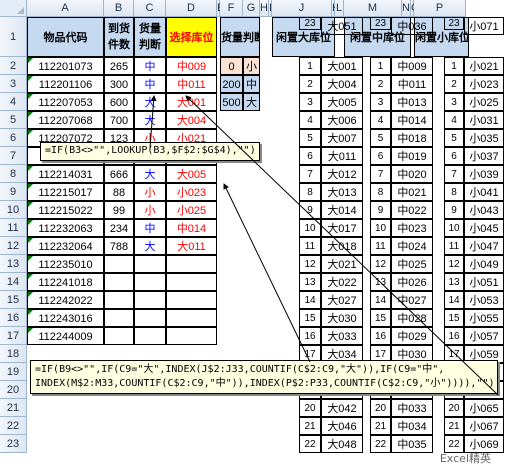  Describe the element at coordinates (65, 120) in the screenshot. I see `item-code-cell: 112207068` at that location.